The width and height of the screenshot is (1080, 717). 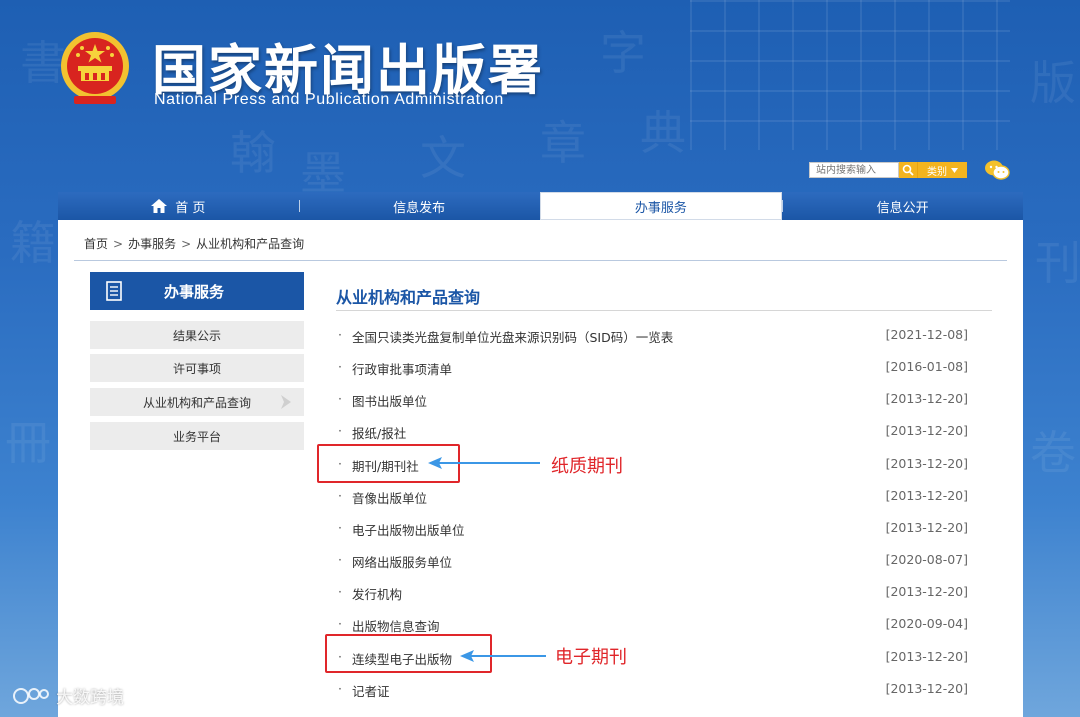 I want to click on list-item: · 报纸/报社 [2013-12-20], so click(x=656, y=432).